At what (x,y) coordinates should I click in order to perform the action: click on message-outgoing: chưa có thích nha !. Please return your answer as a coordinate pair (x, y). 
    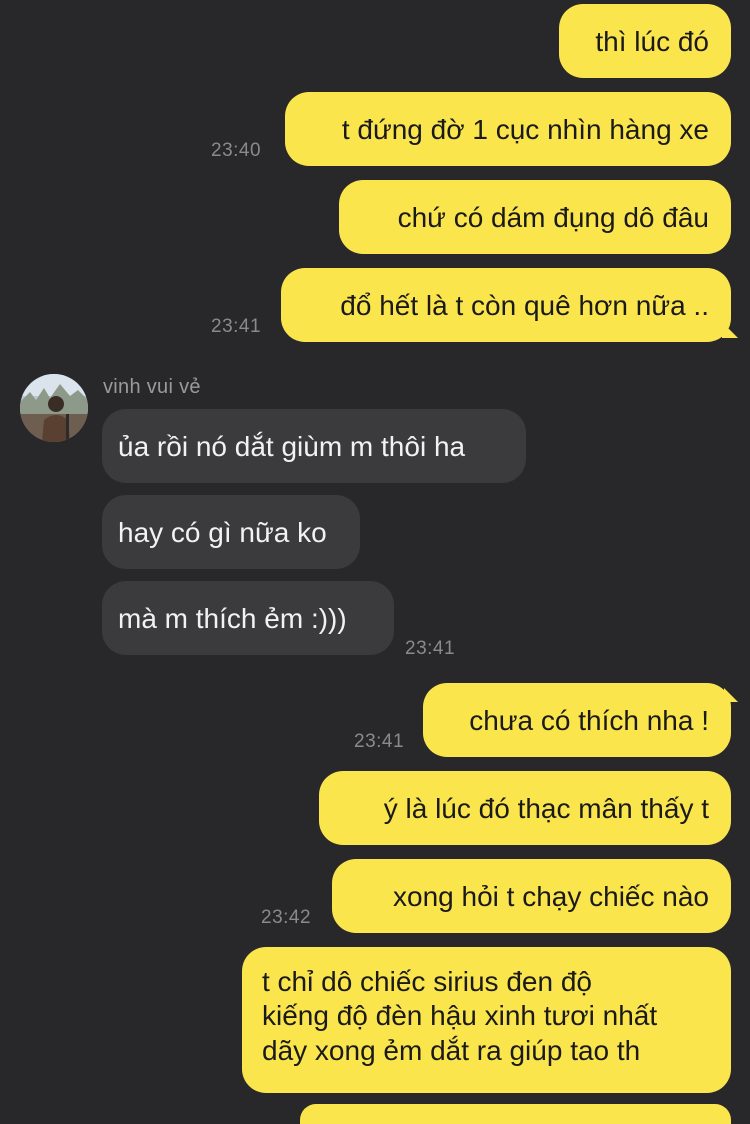
    Looking at the image, I should click on (577, 720).